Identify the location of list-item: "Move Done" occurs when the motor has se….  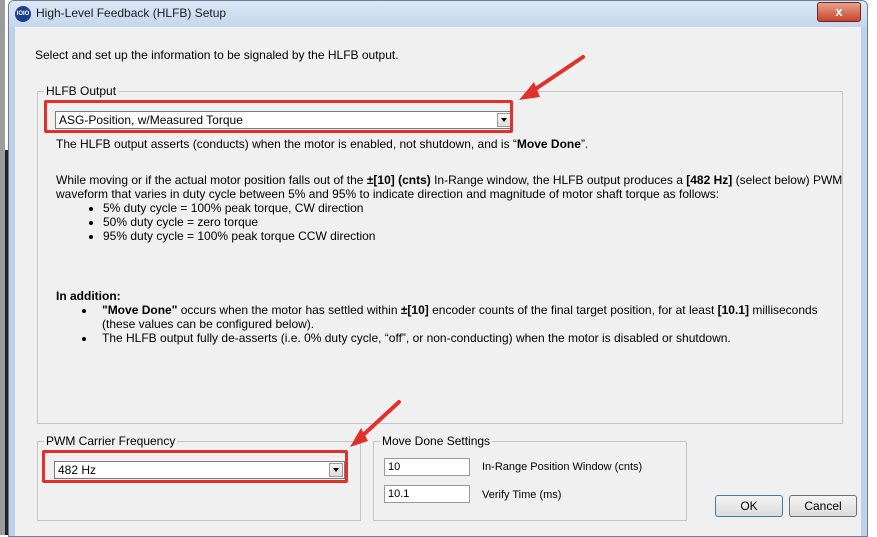
(471, 317).